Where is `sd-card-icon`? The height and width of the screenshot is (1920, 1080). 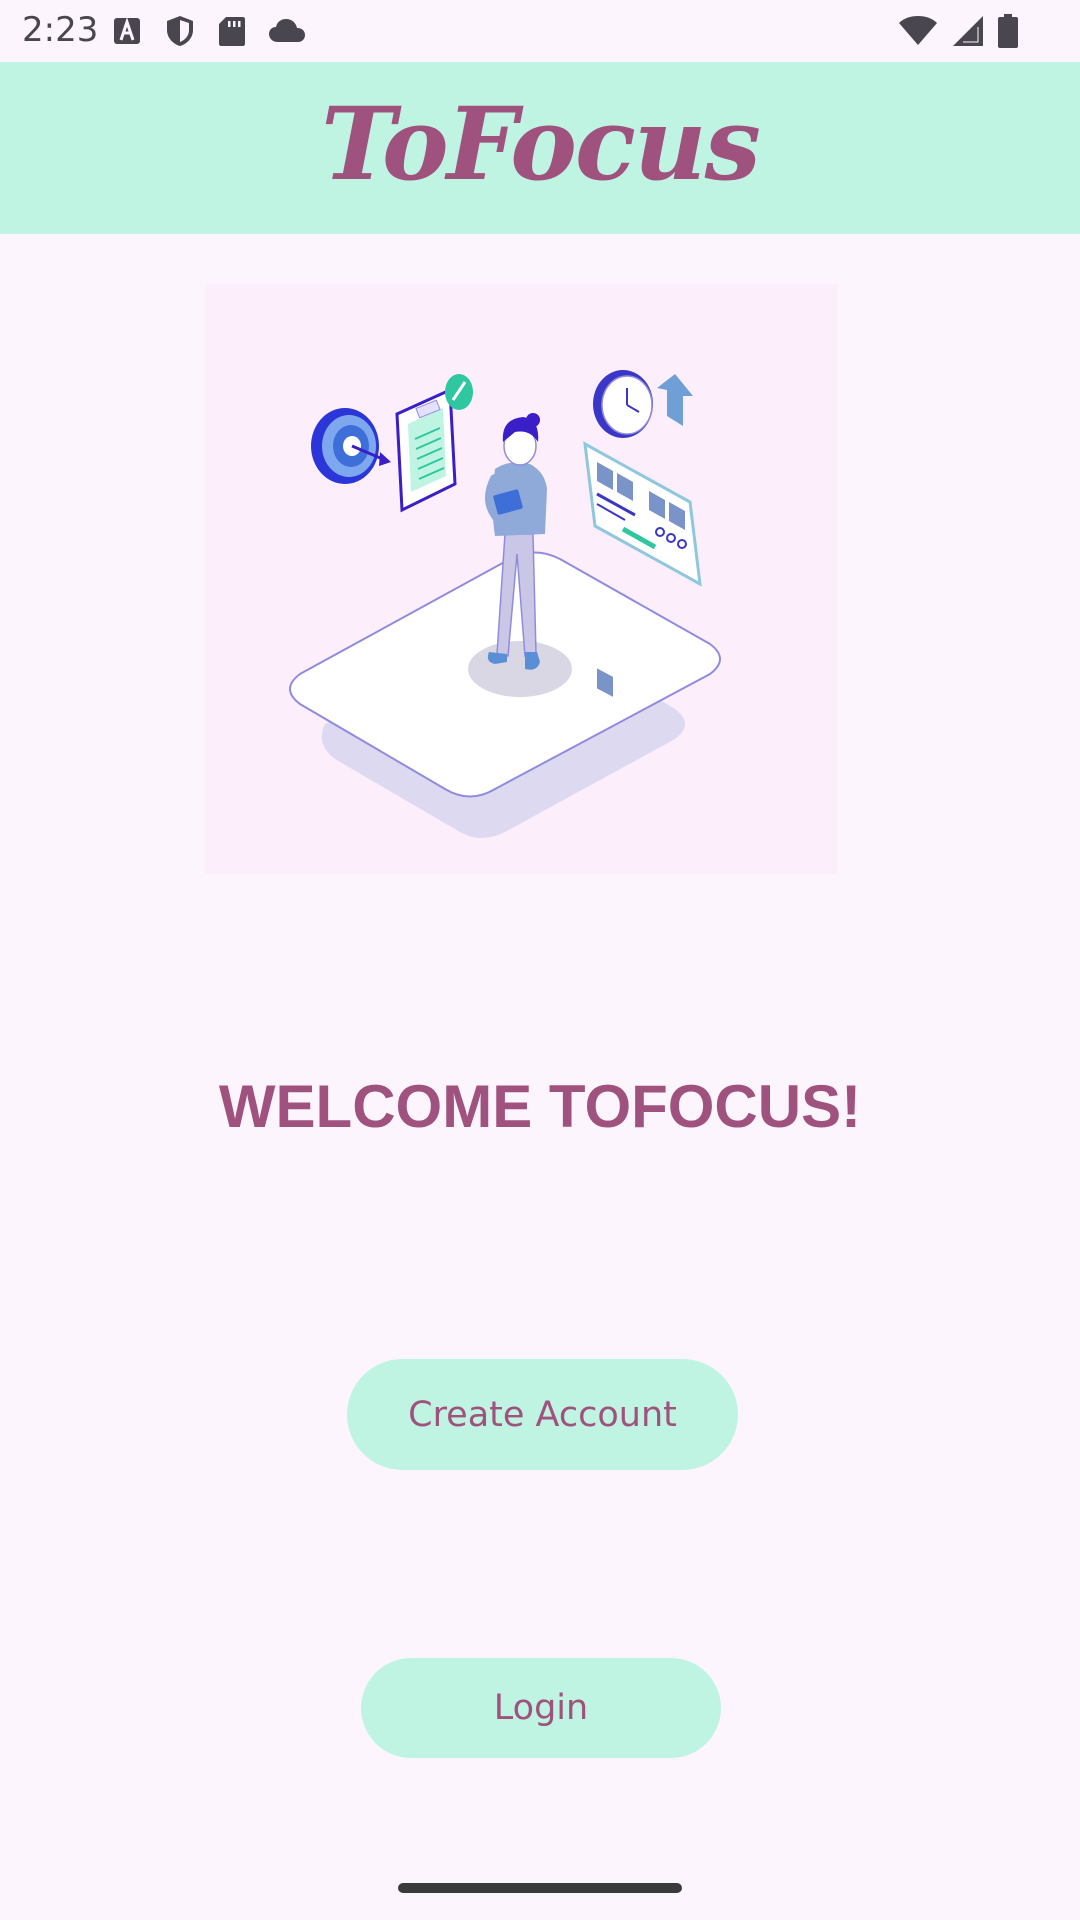
sd-card-icon is located at coordinates (232, 31).